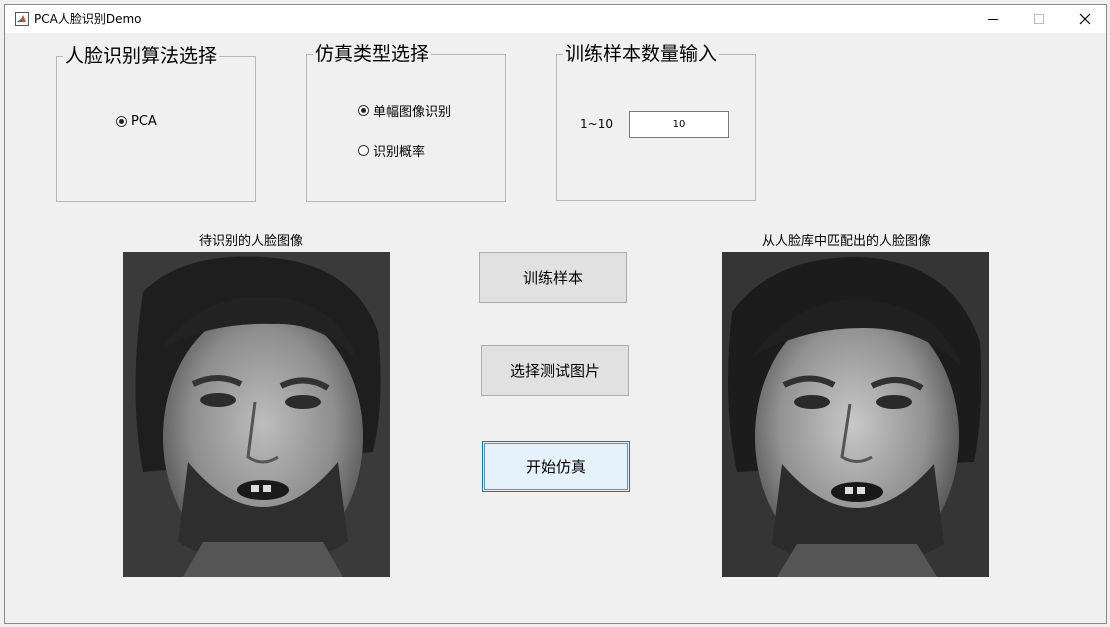 This screenshot has width=1110, height=627. I want to click on start-simulation-button: 开始仿真, so click(556, 466).